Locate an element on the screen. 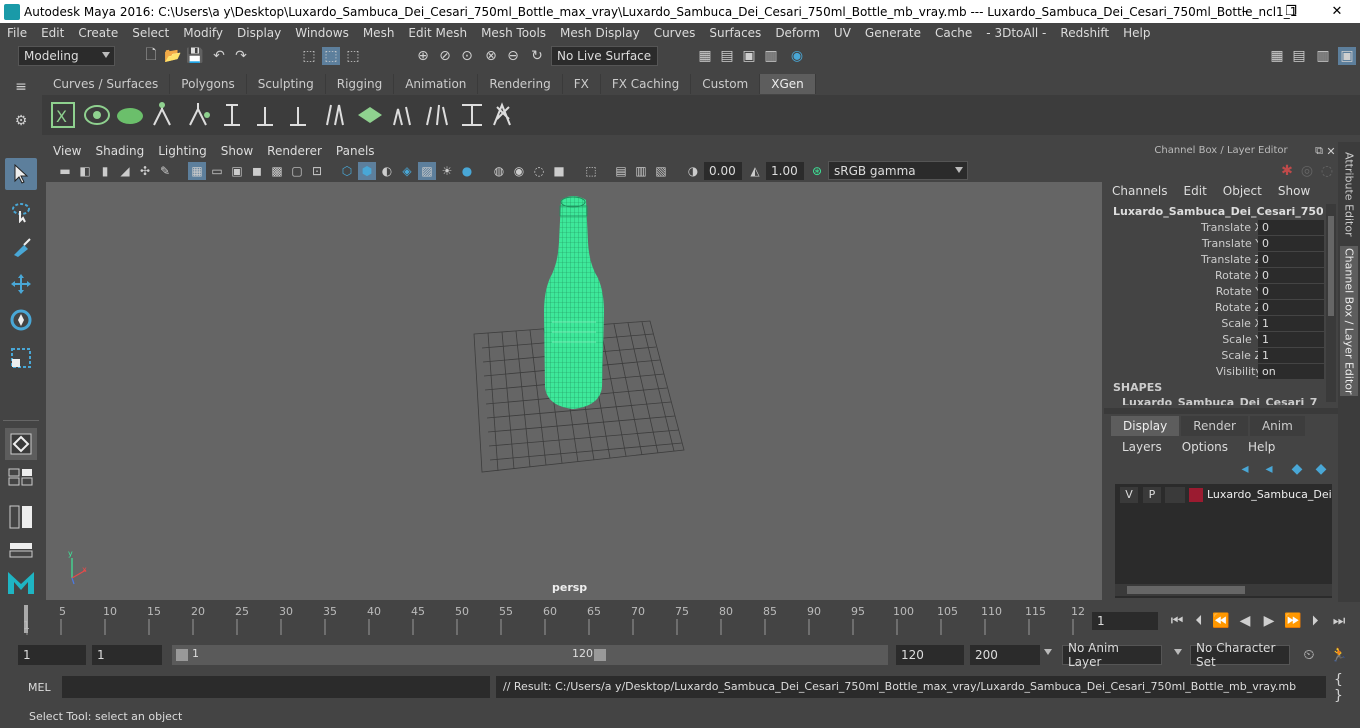 Image resolution: width=1360 pixels, height=728 pixels. attribute-editor-toggle-icon: ▤ is located at coordinates (1299, 56).